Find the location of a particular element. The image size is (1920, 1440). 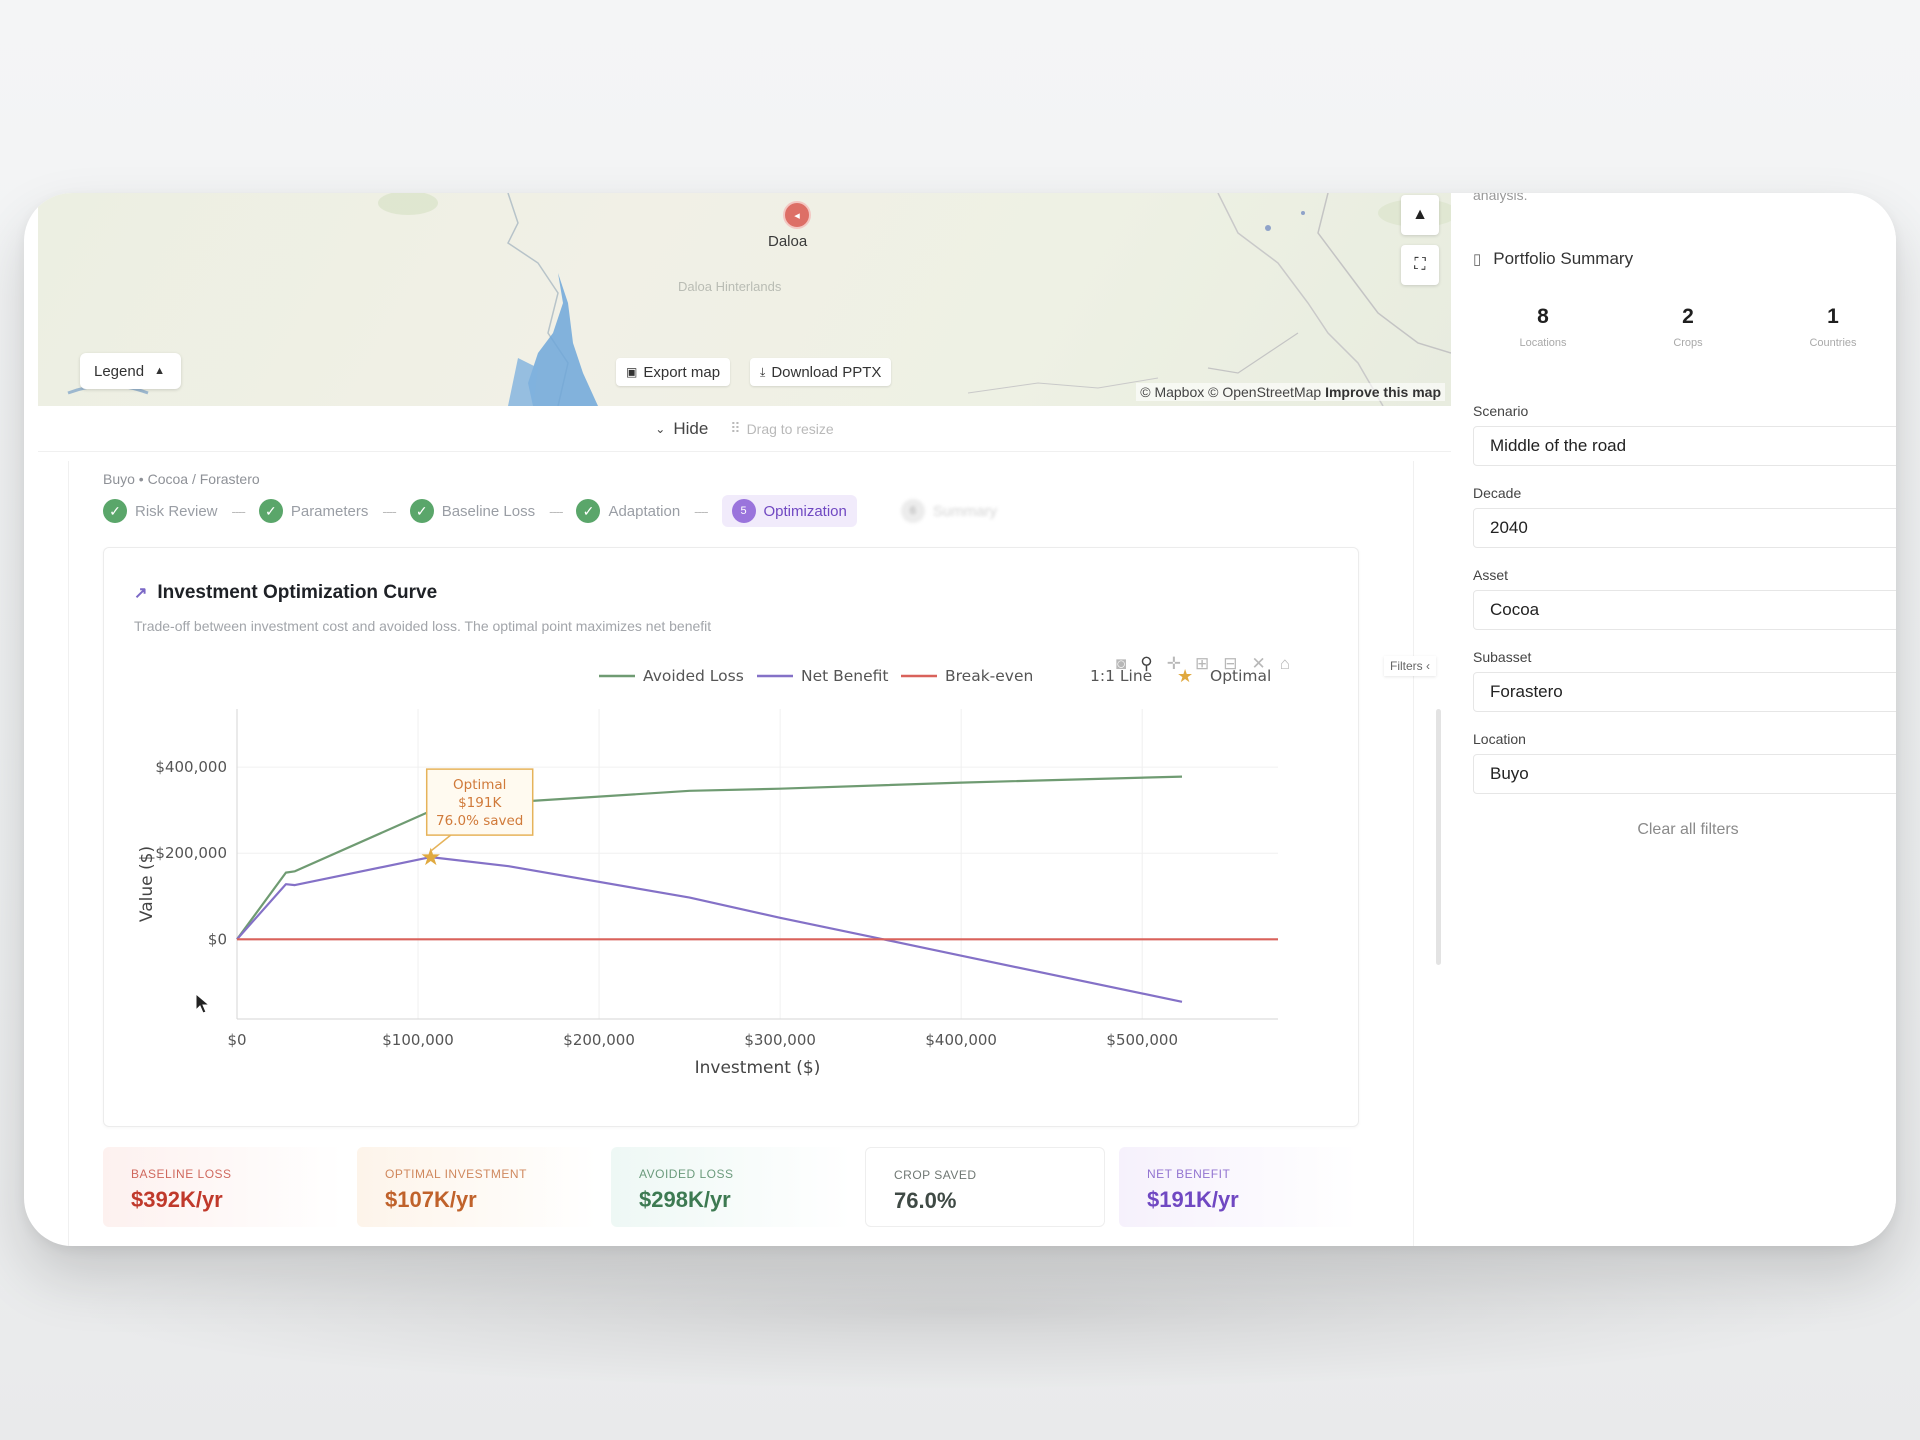

step-risk-review: ✓ Risk Review is located at coordinates (160, 511).